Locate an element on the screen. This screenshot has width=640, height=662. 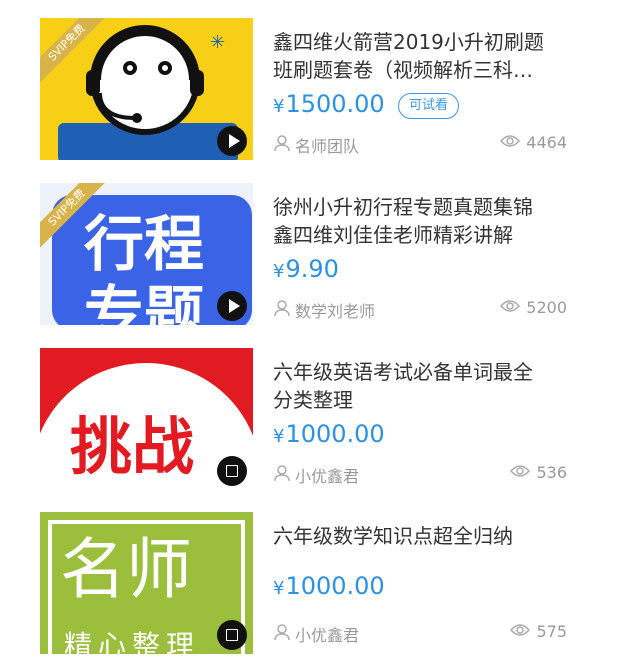
course-title: 六年级数学知识点超全归纳 is located at coordinates (428, 536).